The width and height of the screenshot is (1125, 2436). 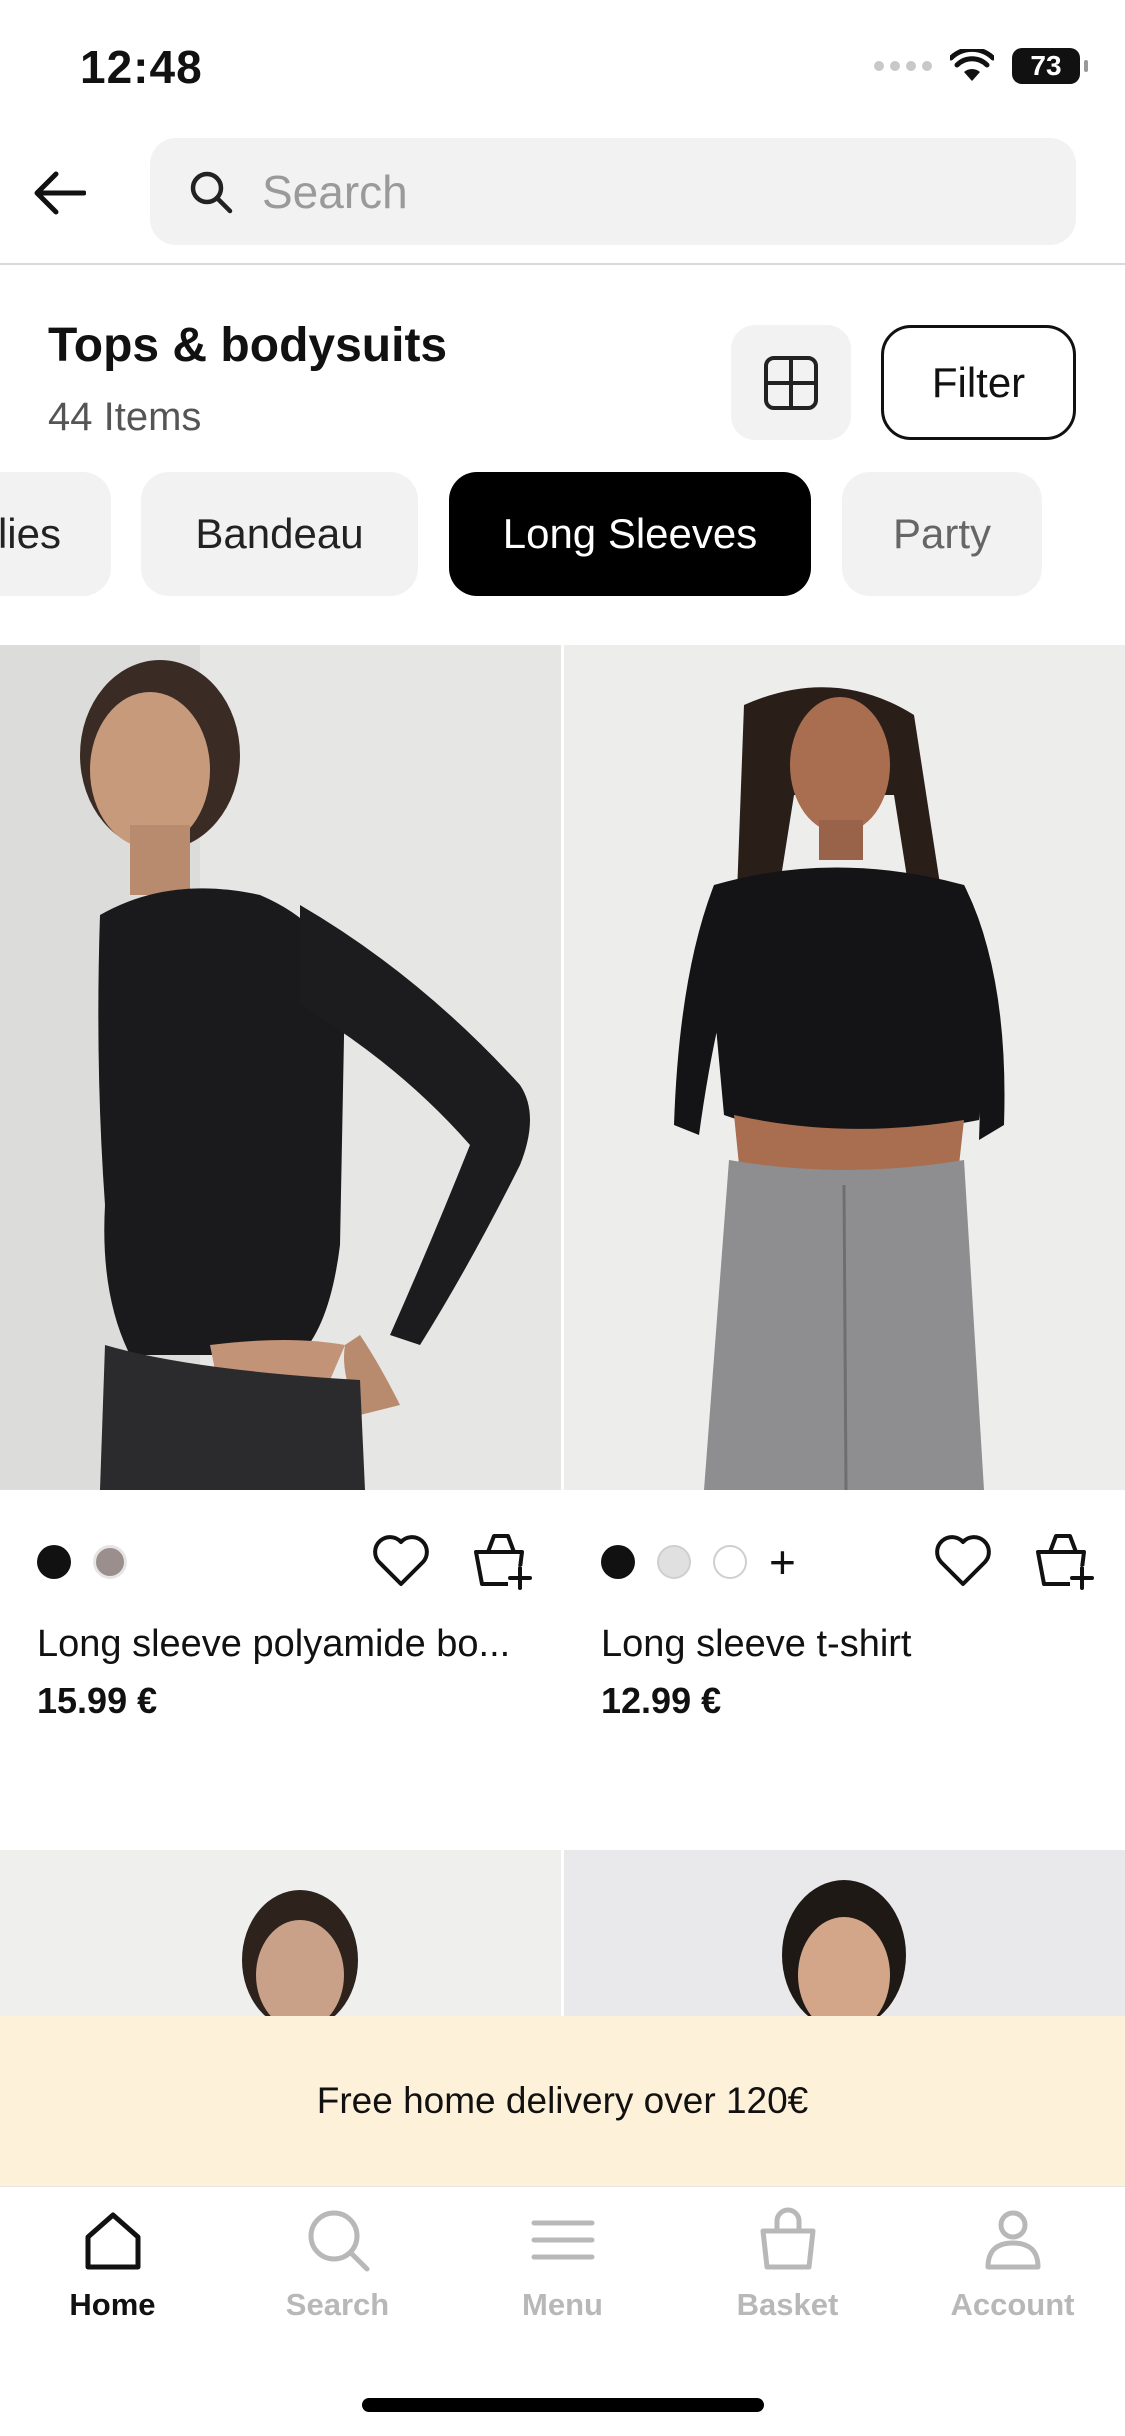 I want to click on back-button, so click(x=60, y=193).